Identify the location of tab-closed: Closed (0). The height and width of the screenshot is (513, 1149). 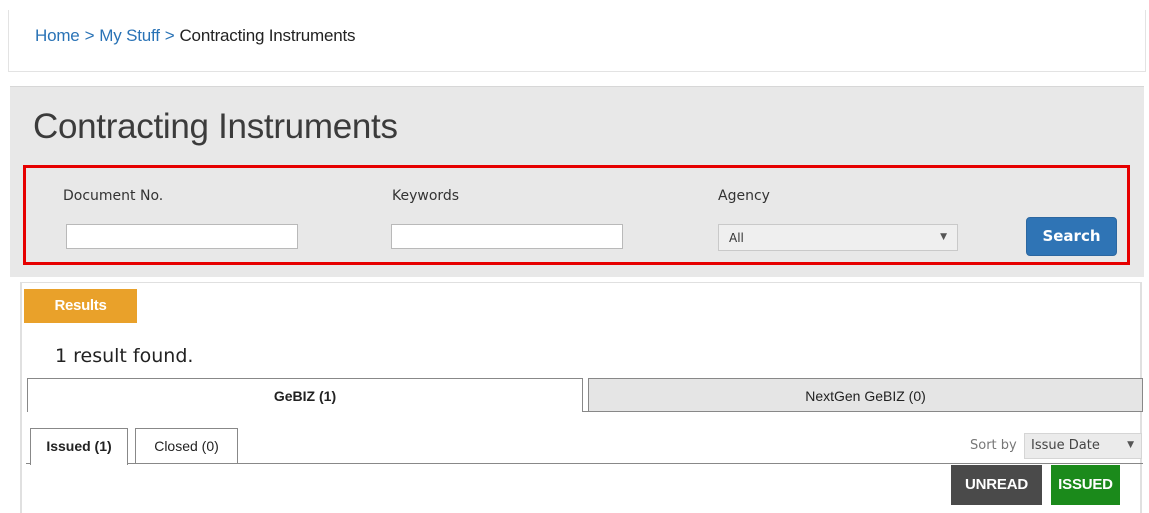
(186, 446).